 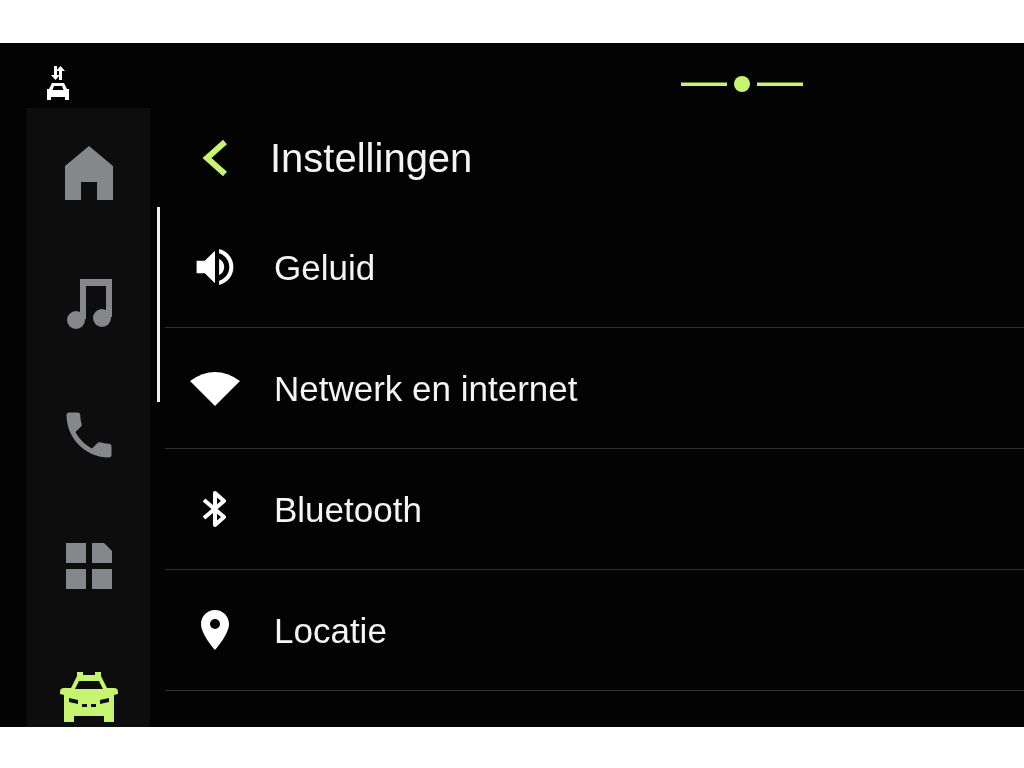 I want to click on bluetooth-icon, so click(x=215, y=509).